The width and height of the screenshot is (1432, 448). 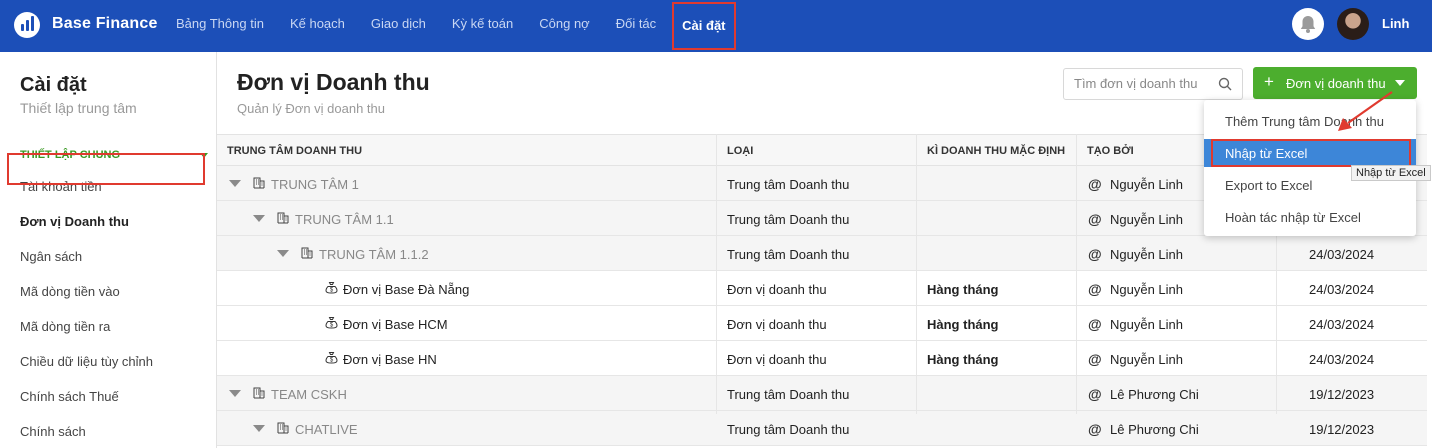 What do you see at coordinates (564, 26) in the screenshot?
I see `nav-item-debts: Công nợ` at bounding box center [564, 26].